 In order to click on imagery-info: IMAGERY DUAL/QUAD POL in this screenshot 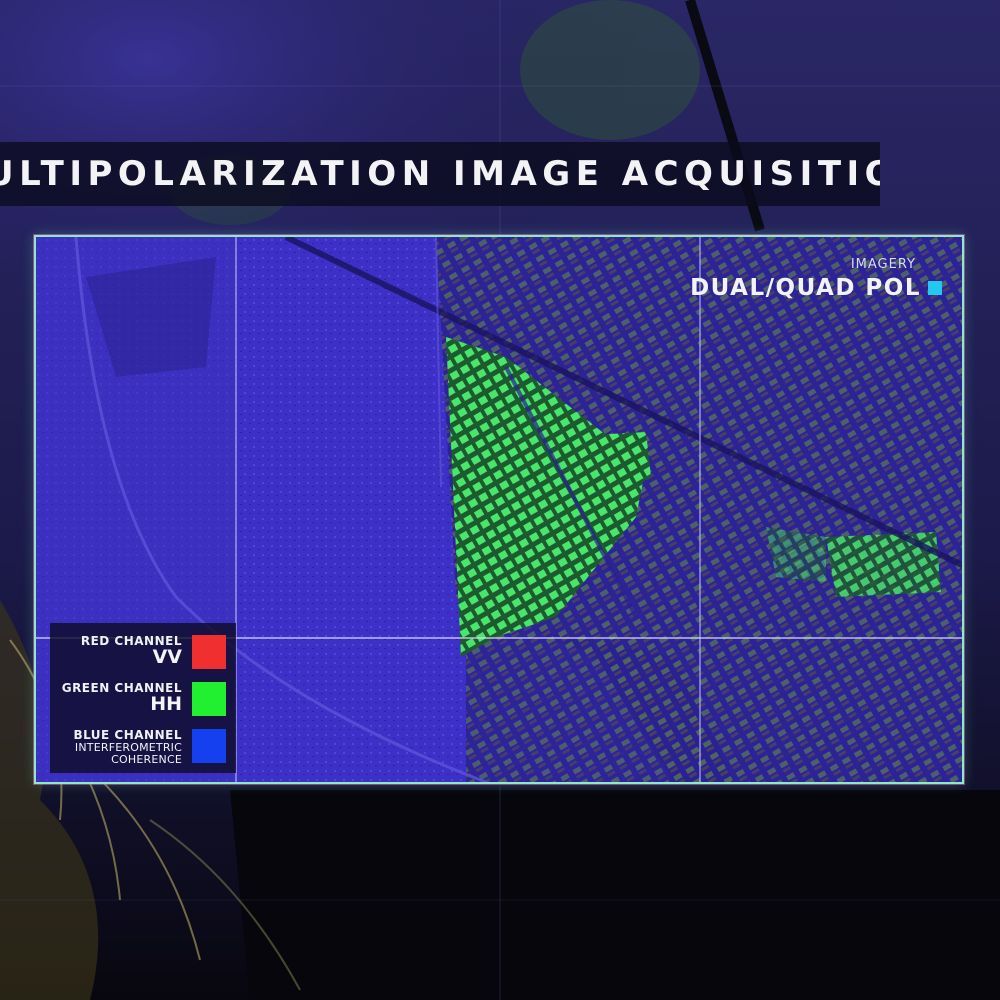, I will do `click(816, 279)`.